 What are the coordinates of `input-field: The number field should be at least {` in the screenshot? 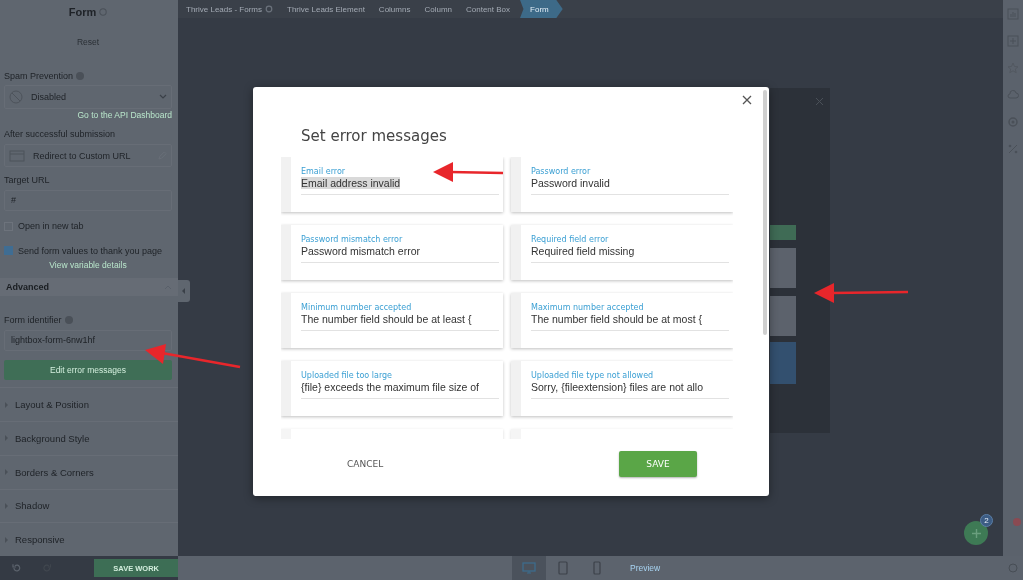 It's located at (400, 322).